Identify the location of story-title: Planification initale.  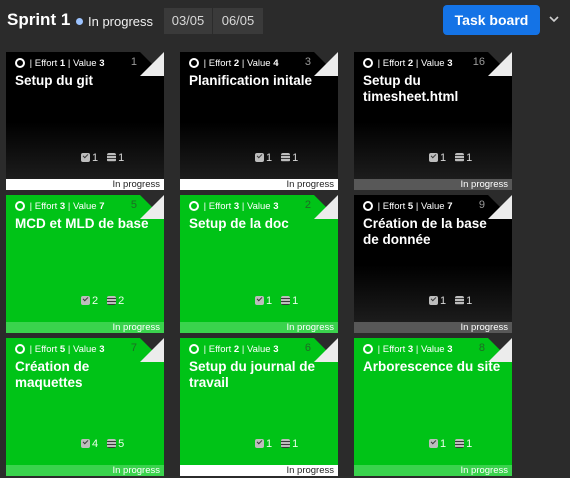
(251, 80).